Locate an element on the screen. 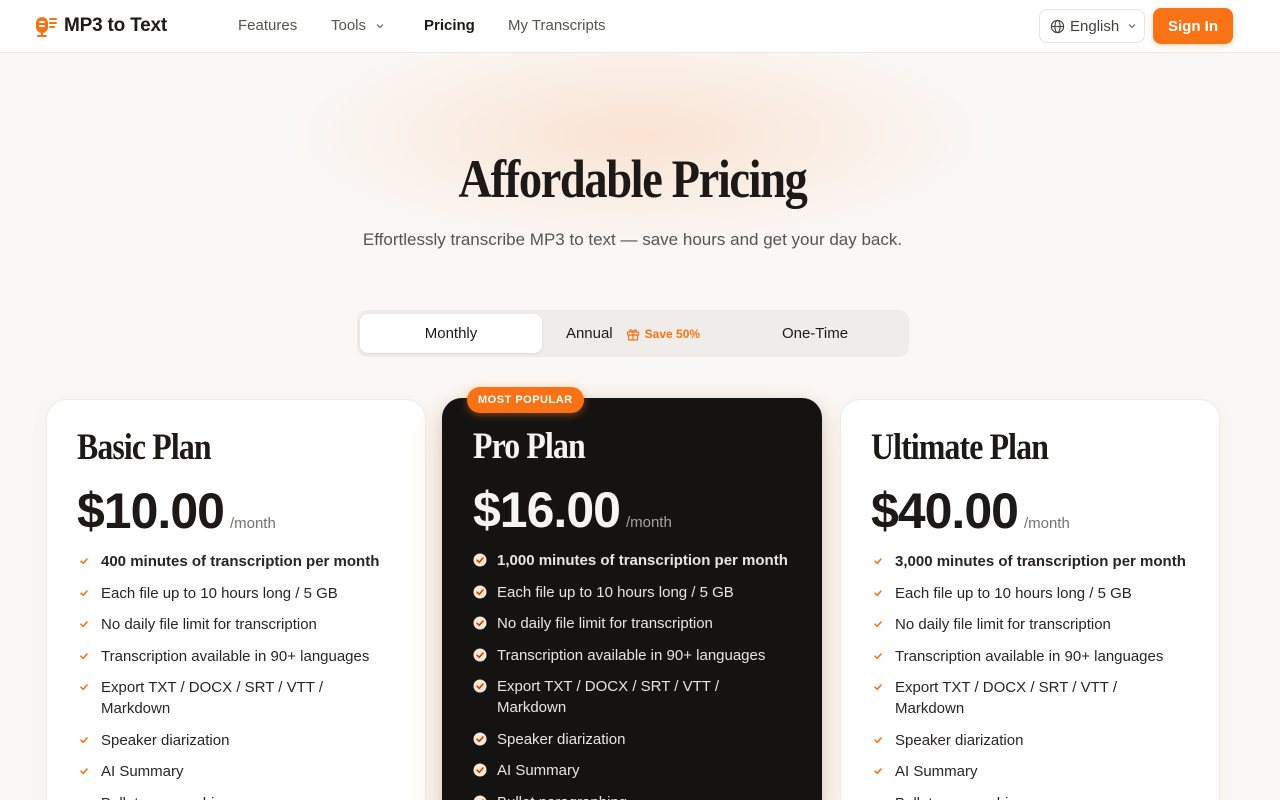  nav-link-tools-label: Tools is located at coordinates (349, 25).